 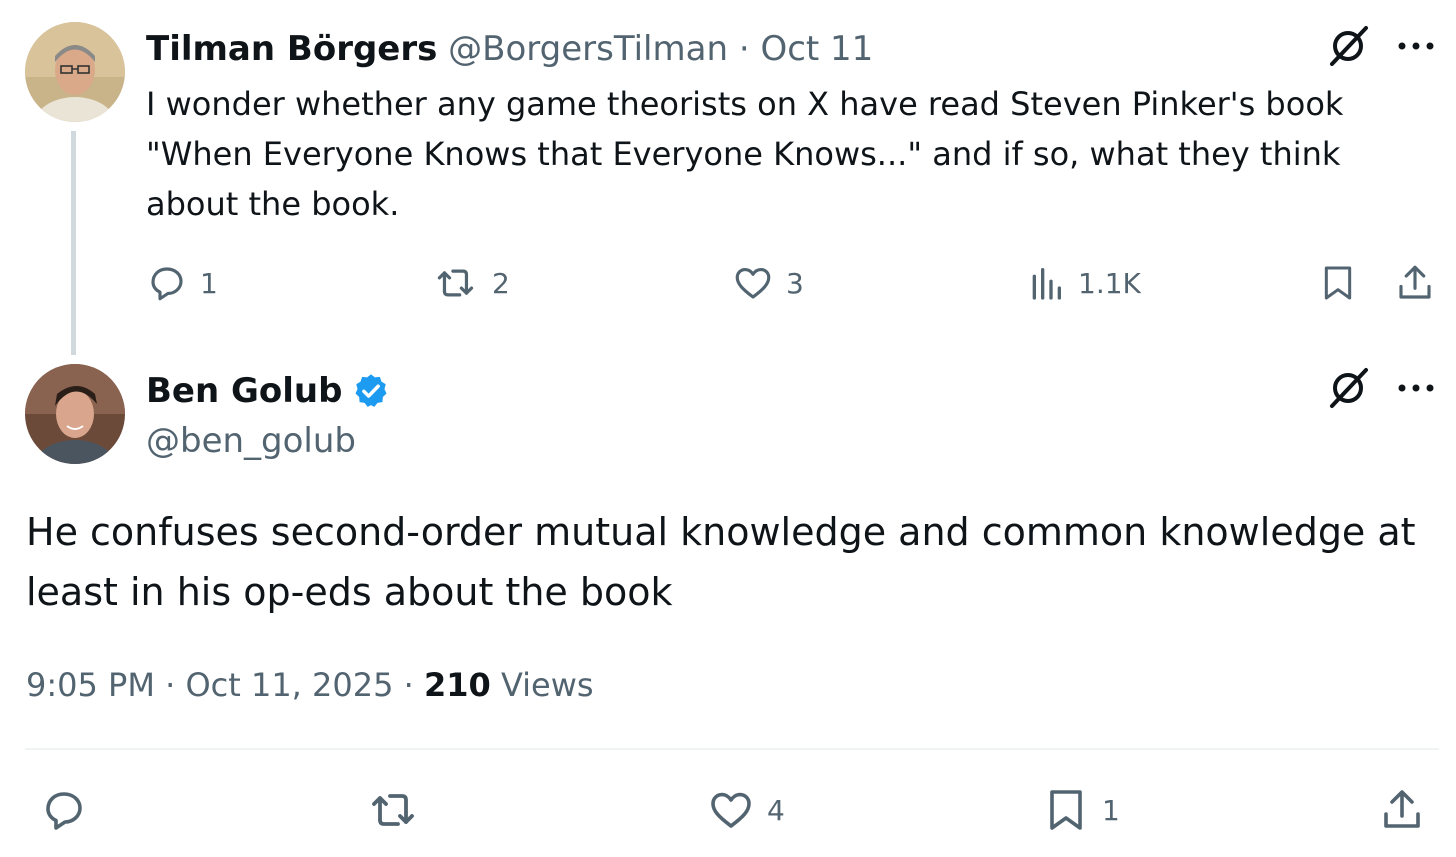 I want to click on repost-count: 2, so click(x=501, y=283).